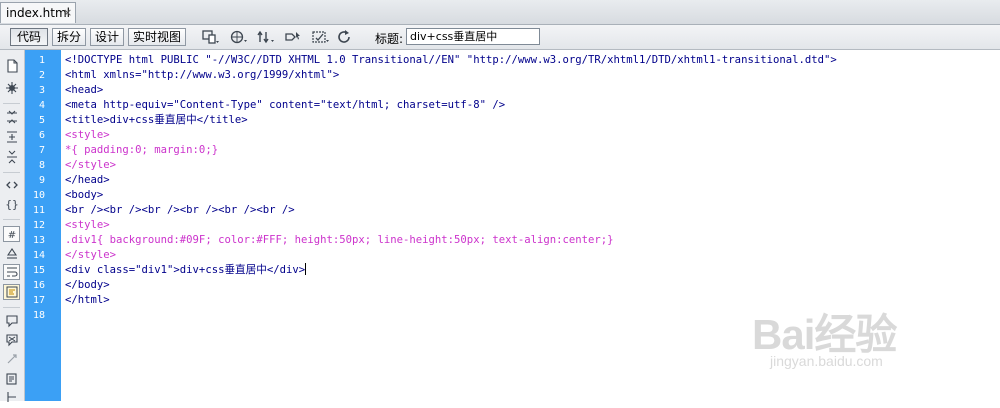 The width and height of the screenshot is (1000, 408). I want to click on multiscreen-icon, so click(211, 37).